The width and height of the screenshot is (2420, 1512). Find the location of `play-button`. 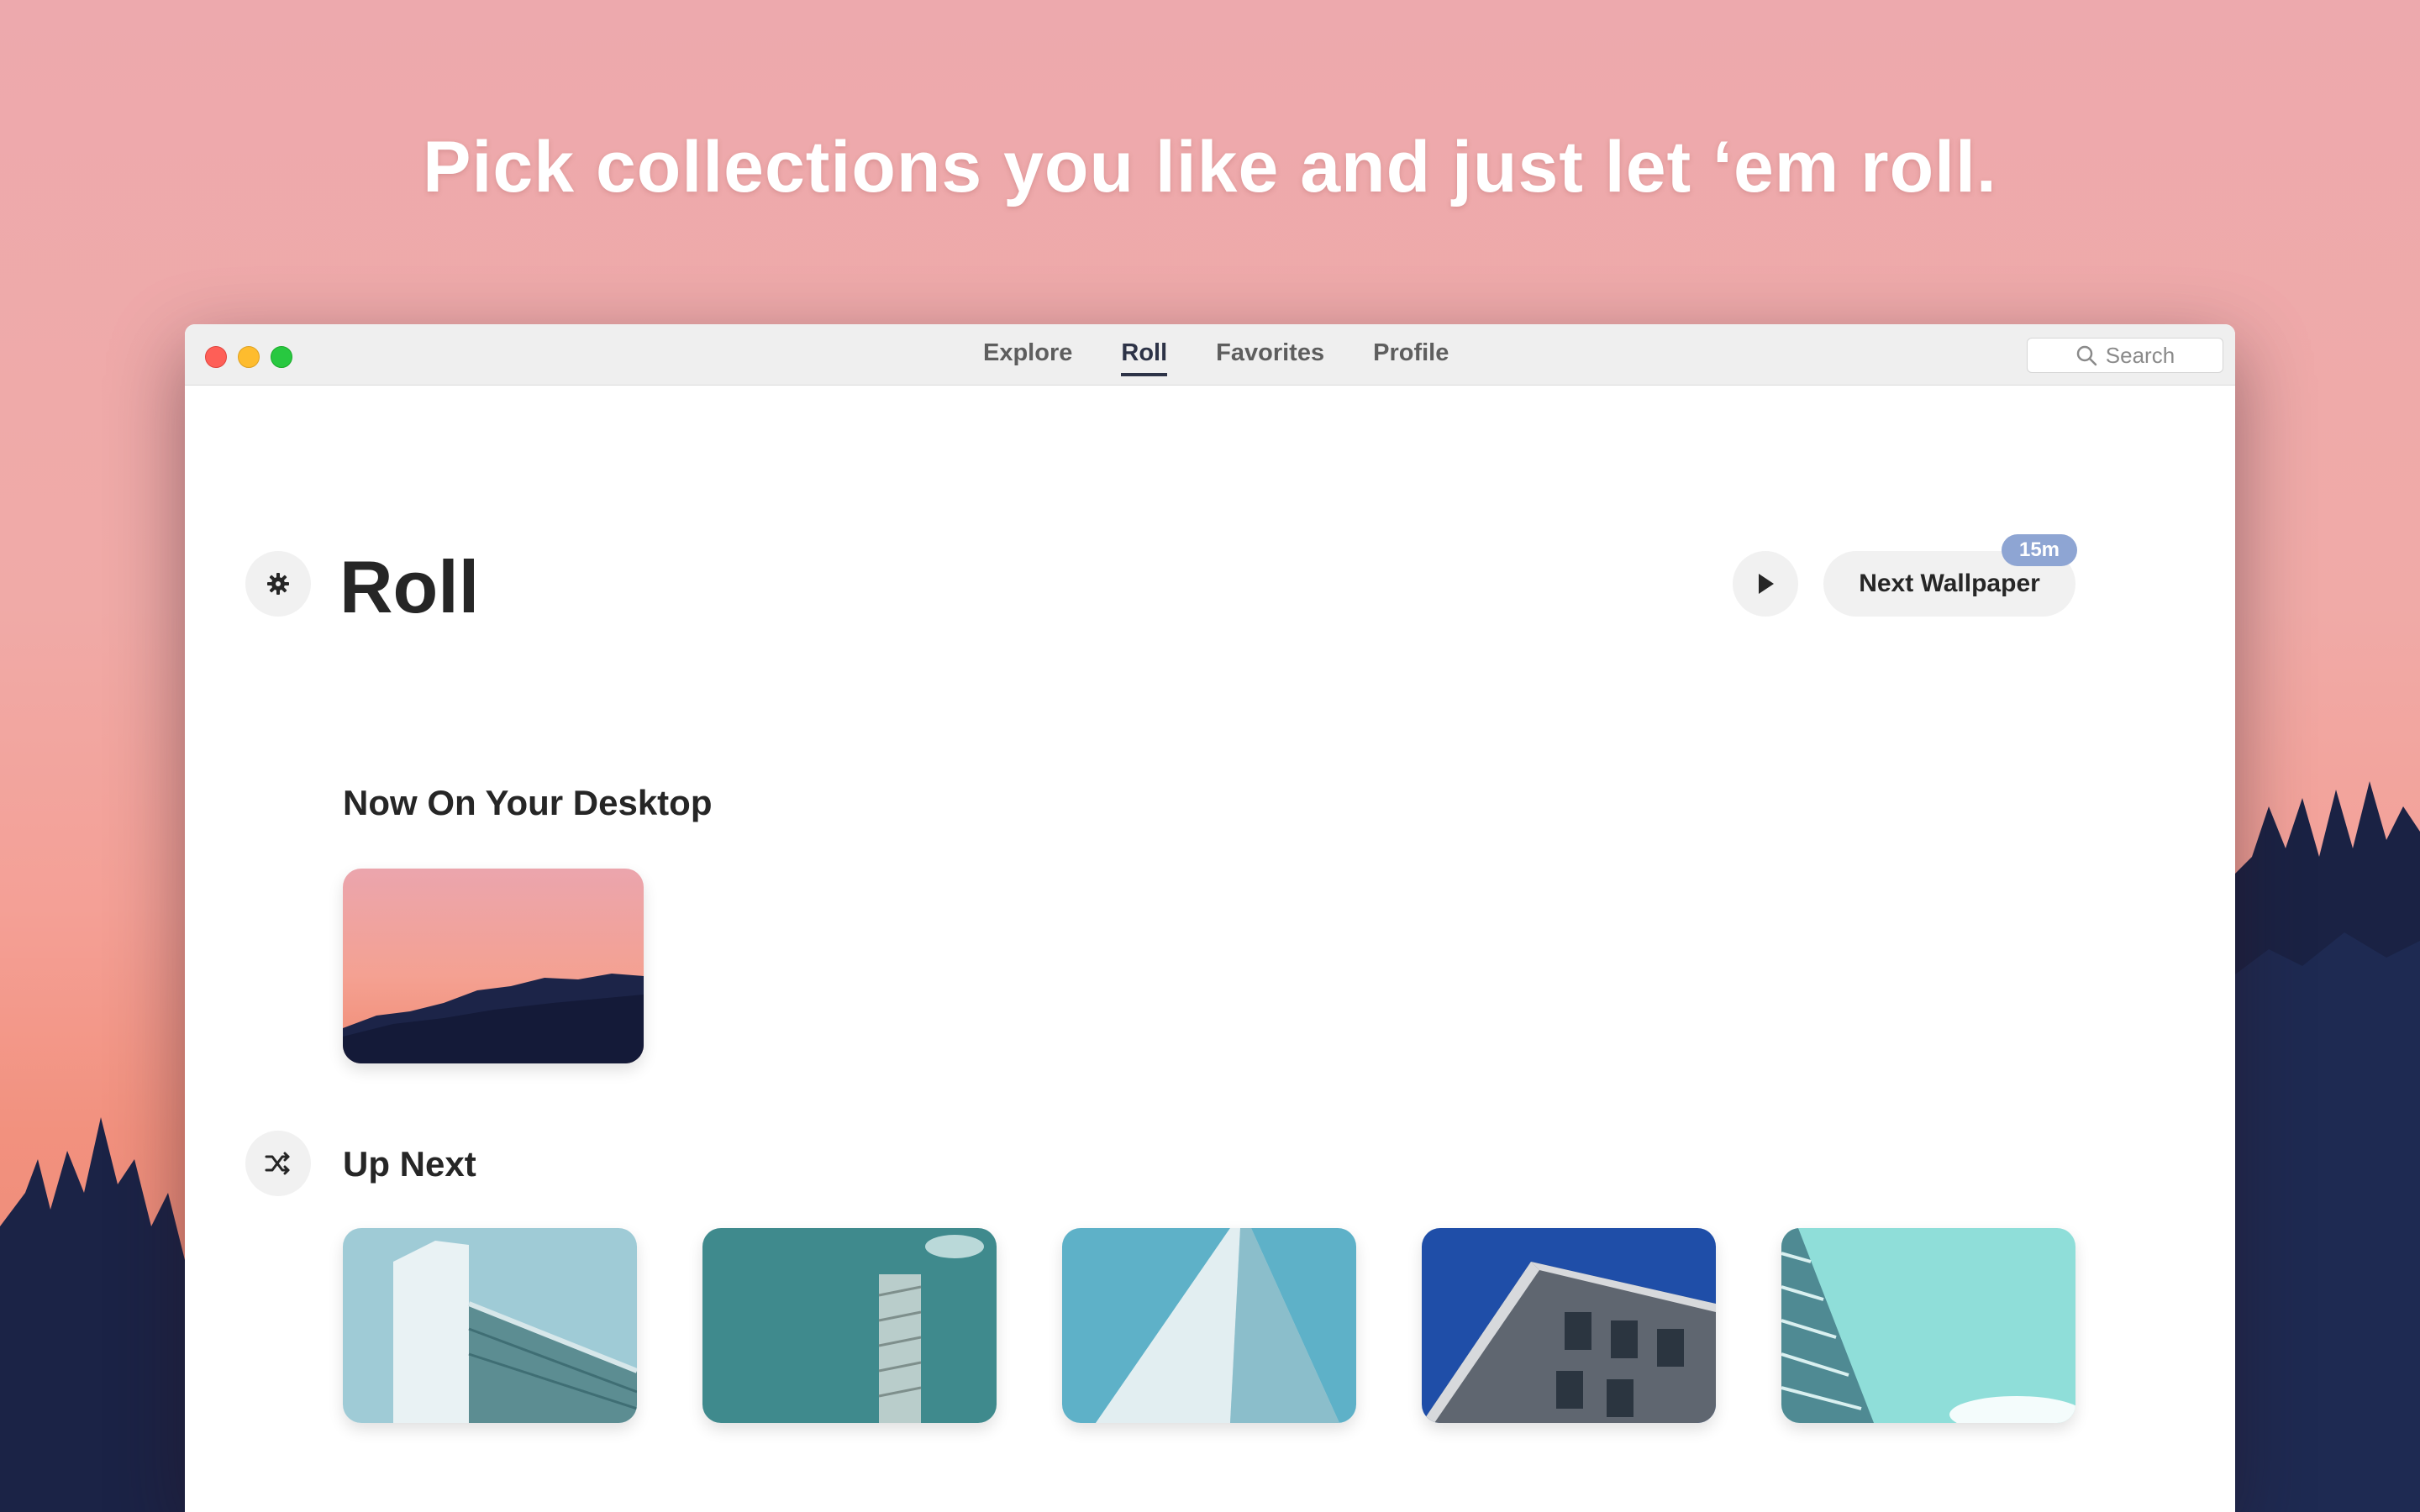

play-button is located at coordinates (1765, 584).